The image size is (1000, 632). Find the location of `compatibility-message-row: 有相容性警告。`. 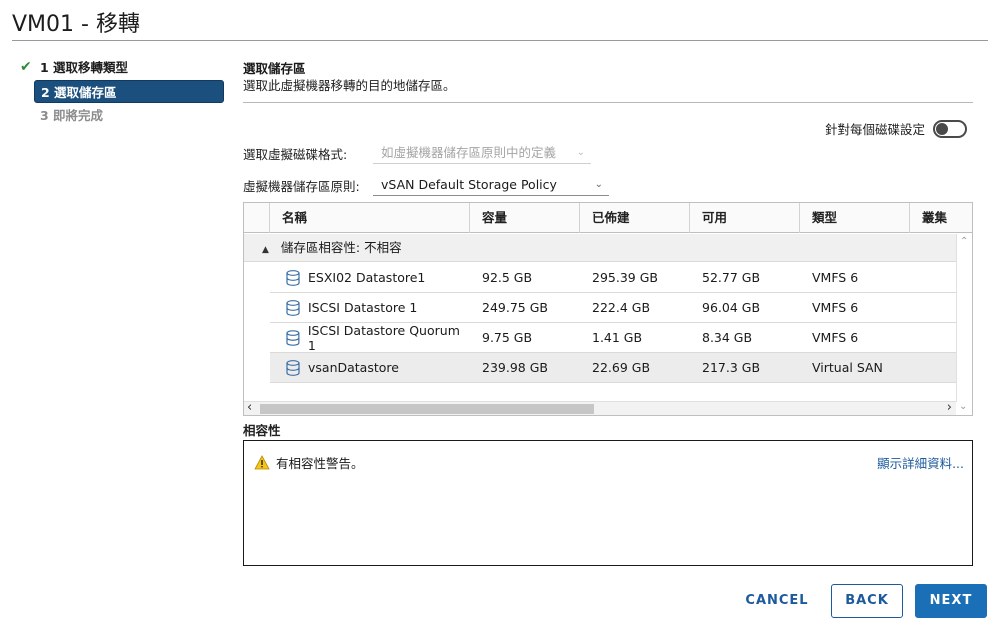

compatibility-message-row: 有相容性警告。 is located at coordinates (309, 462).